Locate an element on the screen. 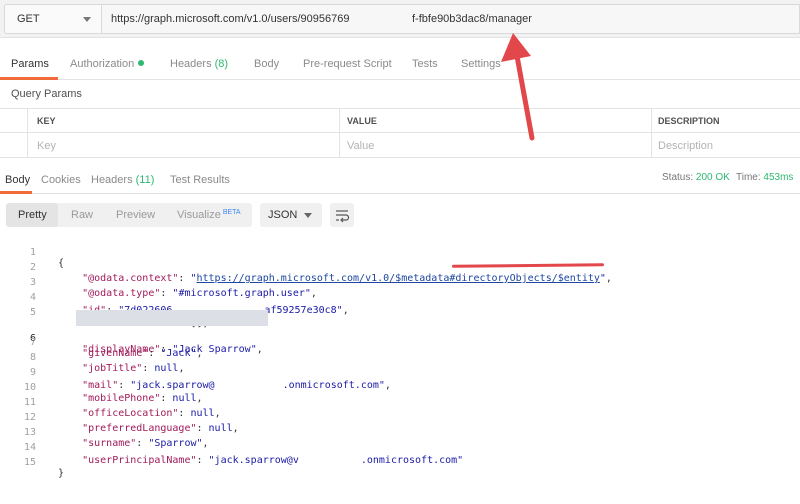 This screenshot has width=800, height=504. status-dot-icon is located at coordinates (141, 63).